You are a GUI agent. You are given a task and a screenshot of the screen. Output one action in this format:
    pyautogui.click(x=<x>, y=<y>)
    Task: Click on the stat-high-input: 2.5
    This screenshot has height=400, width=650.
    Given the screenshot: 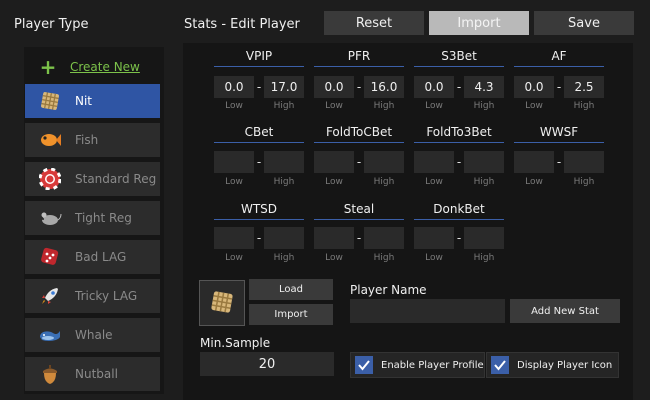 What is the action you would take?
    pyautogui.click(x=584, y=87)
    